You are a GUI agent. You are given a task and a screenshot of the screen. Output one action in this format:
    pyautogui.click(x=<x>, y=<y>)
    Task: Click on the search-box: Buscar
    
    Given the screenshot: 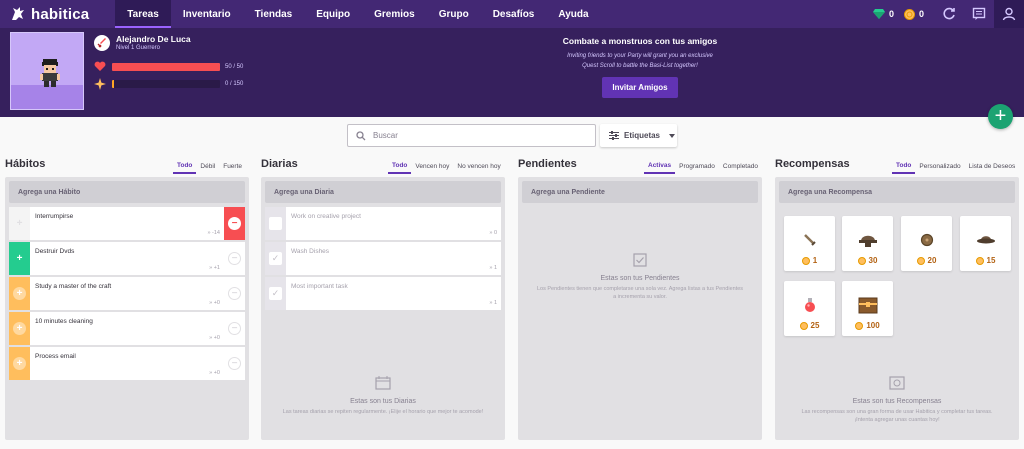 What is the action you would take?
    pyautogui.click(x=471, y=135)
    